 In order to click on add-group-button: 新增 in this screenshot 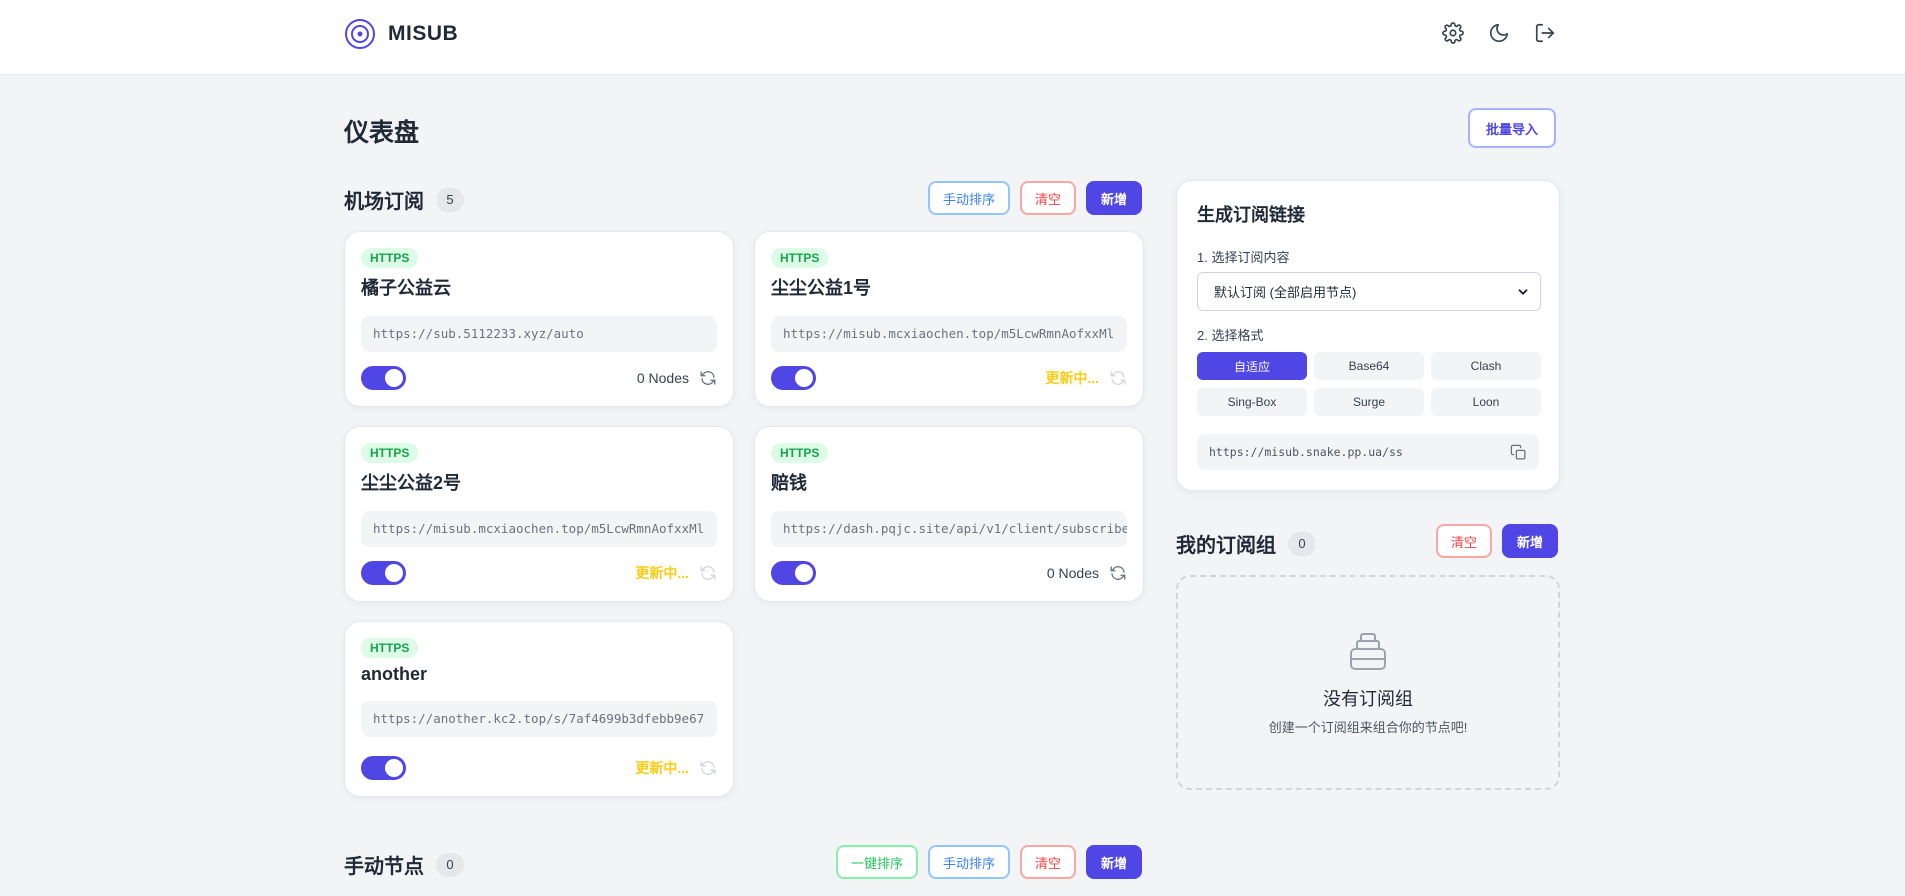, I will do `click(1530, 541)`.